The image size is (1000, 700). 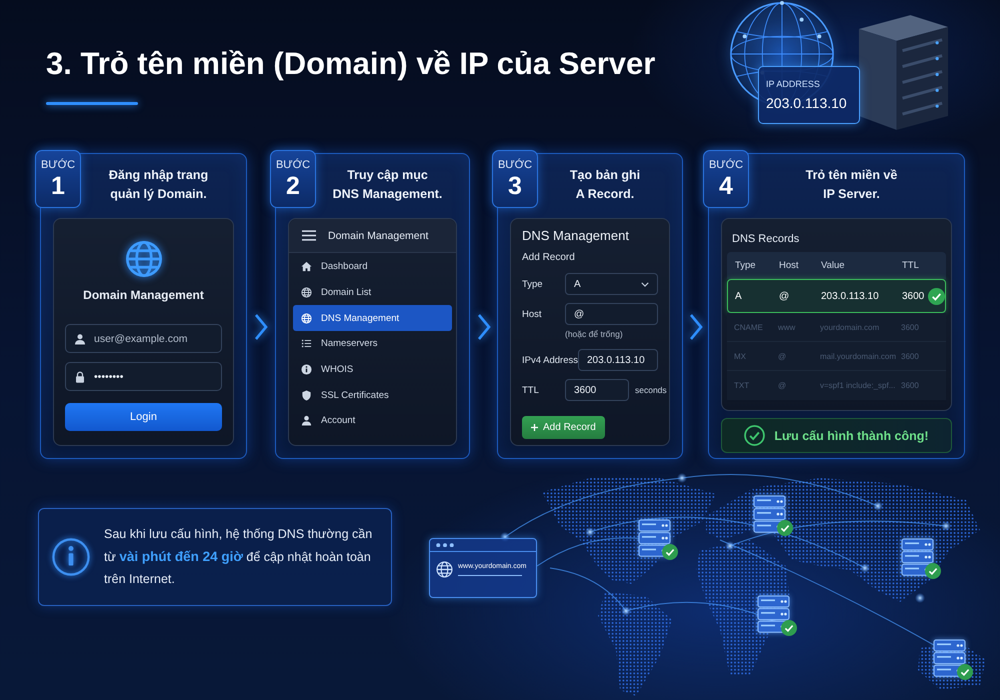 What do you see at coordinates (80, 376) in the screenshot?
I see `lock-icon` at bounding box center [80, 376].